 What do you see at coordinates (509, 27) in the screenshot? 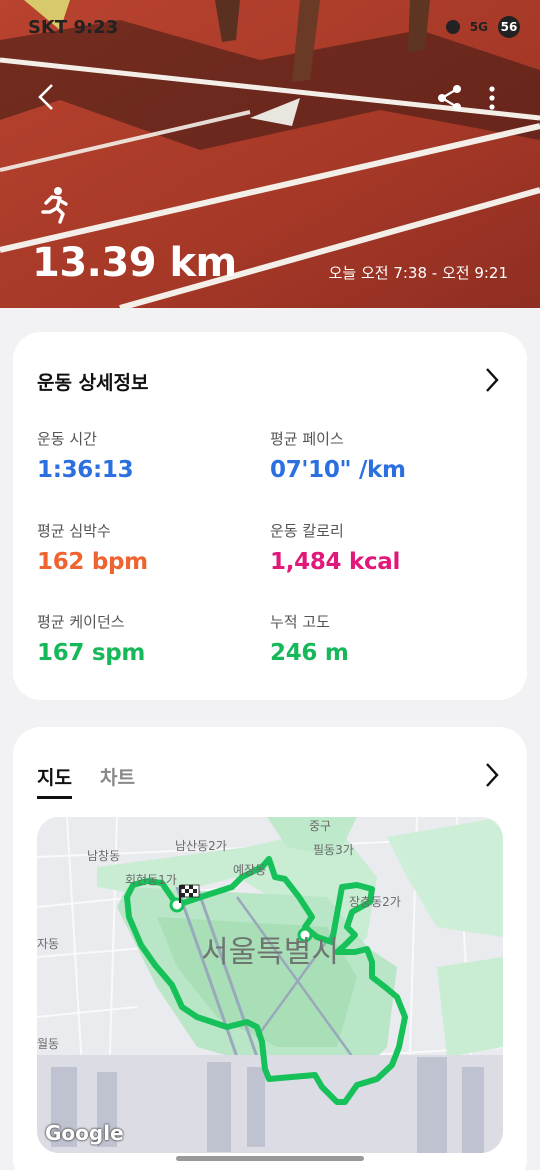
I see `battery-icon: 56` at bounding box center [509, 27].